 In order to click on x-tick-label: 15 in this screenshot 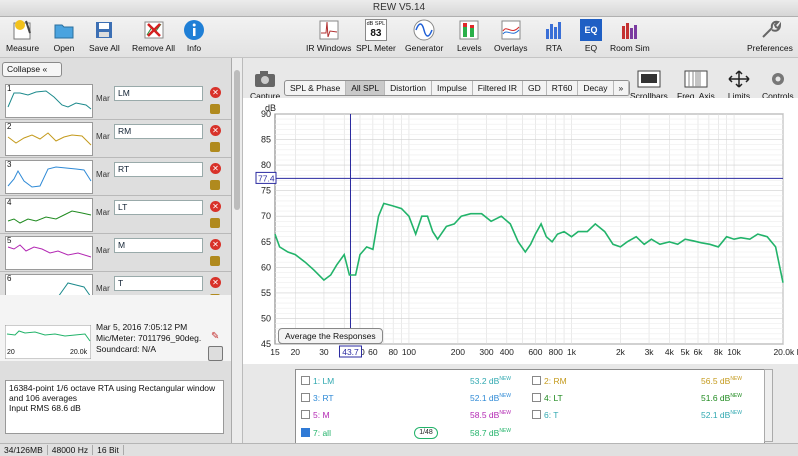, I will do `click(275, 352)`.